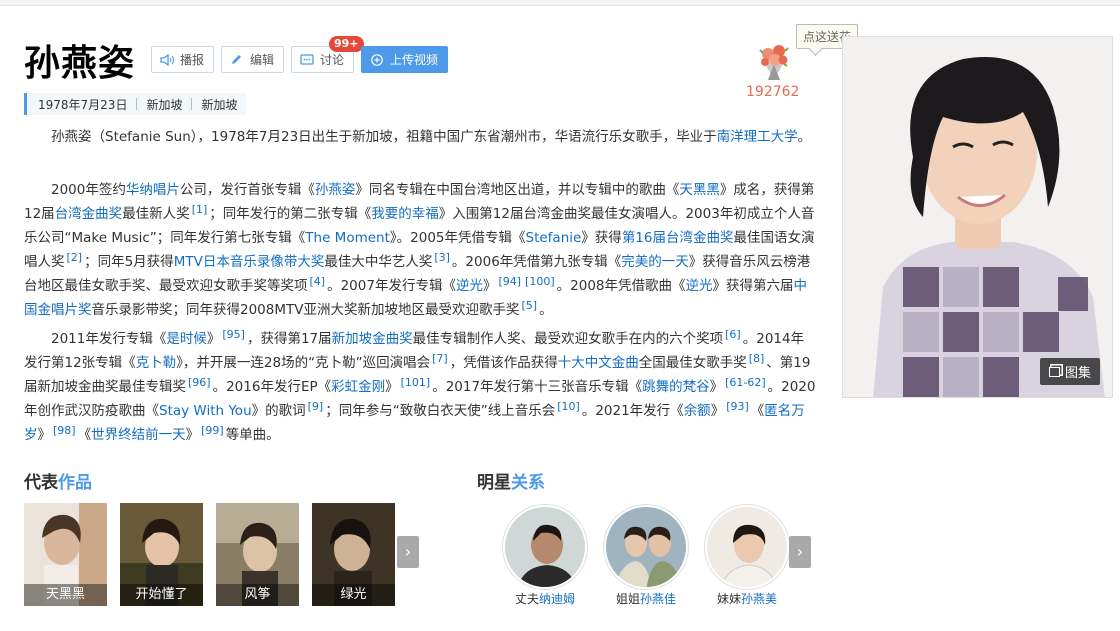 The width and height of the screenshot is (1120, 631). Describe the element at coordinates (757, 137) in the screenshot. I see `inline-link: 南洋理工大学` at that location.